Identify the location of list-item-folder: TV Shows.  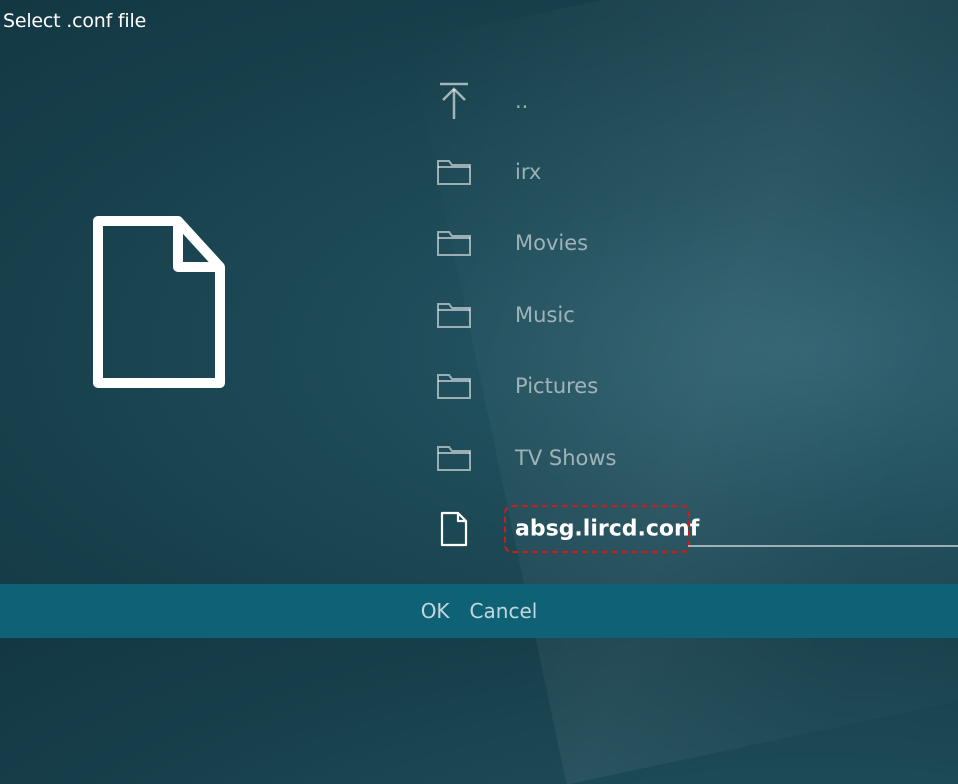
(689, 457).